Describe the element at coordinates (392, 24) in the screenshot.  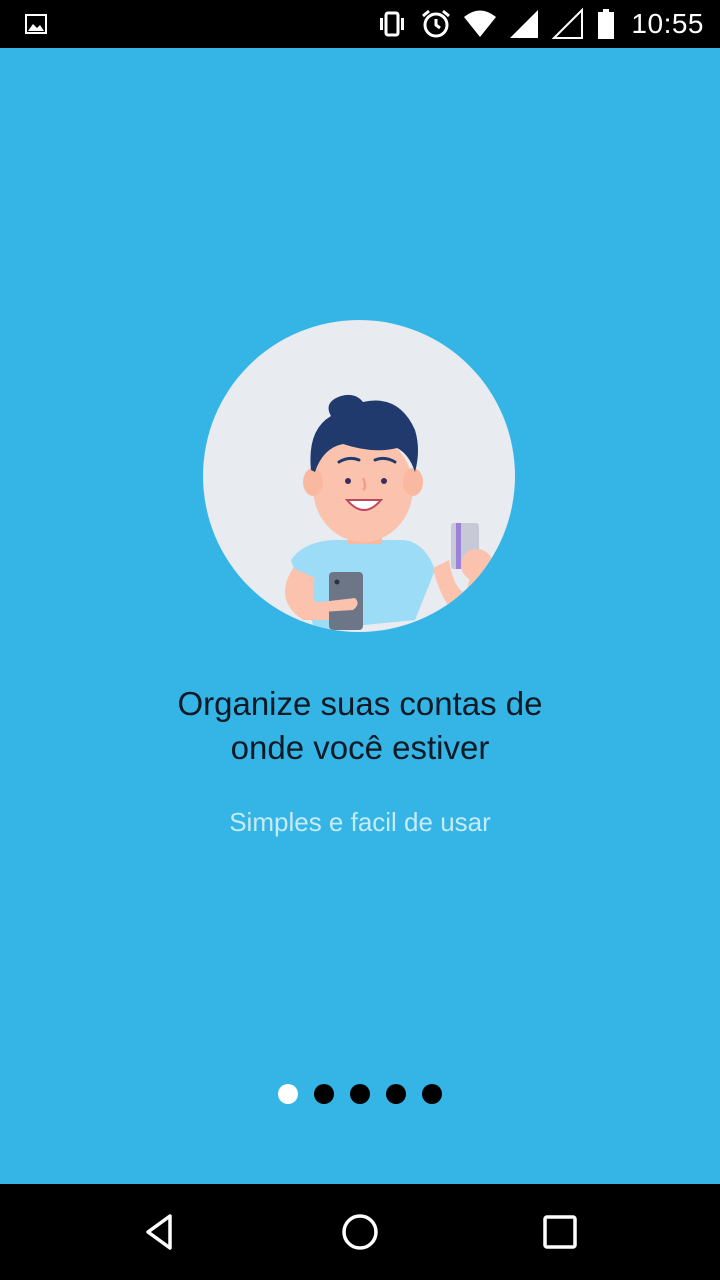
I see `vibrate-icon` at that location.